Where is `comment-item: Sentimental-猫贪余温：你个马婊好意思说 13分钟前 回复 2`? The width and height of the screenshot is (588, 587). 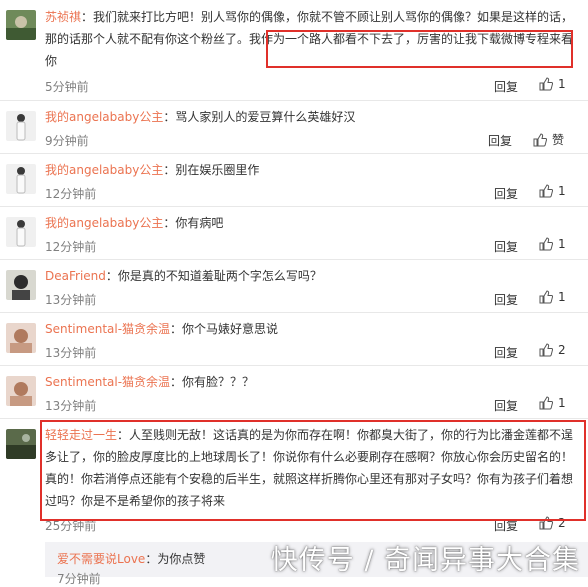 comment-item: Sentimental-猫贪余温：你个马婊好意思说 13分钟前 回复 2 is located at coordinates (294, 339).